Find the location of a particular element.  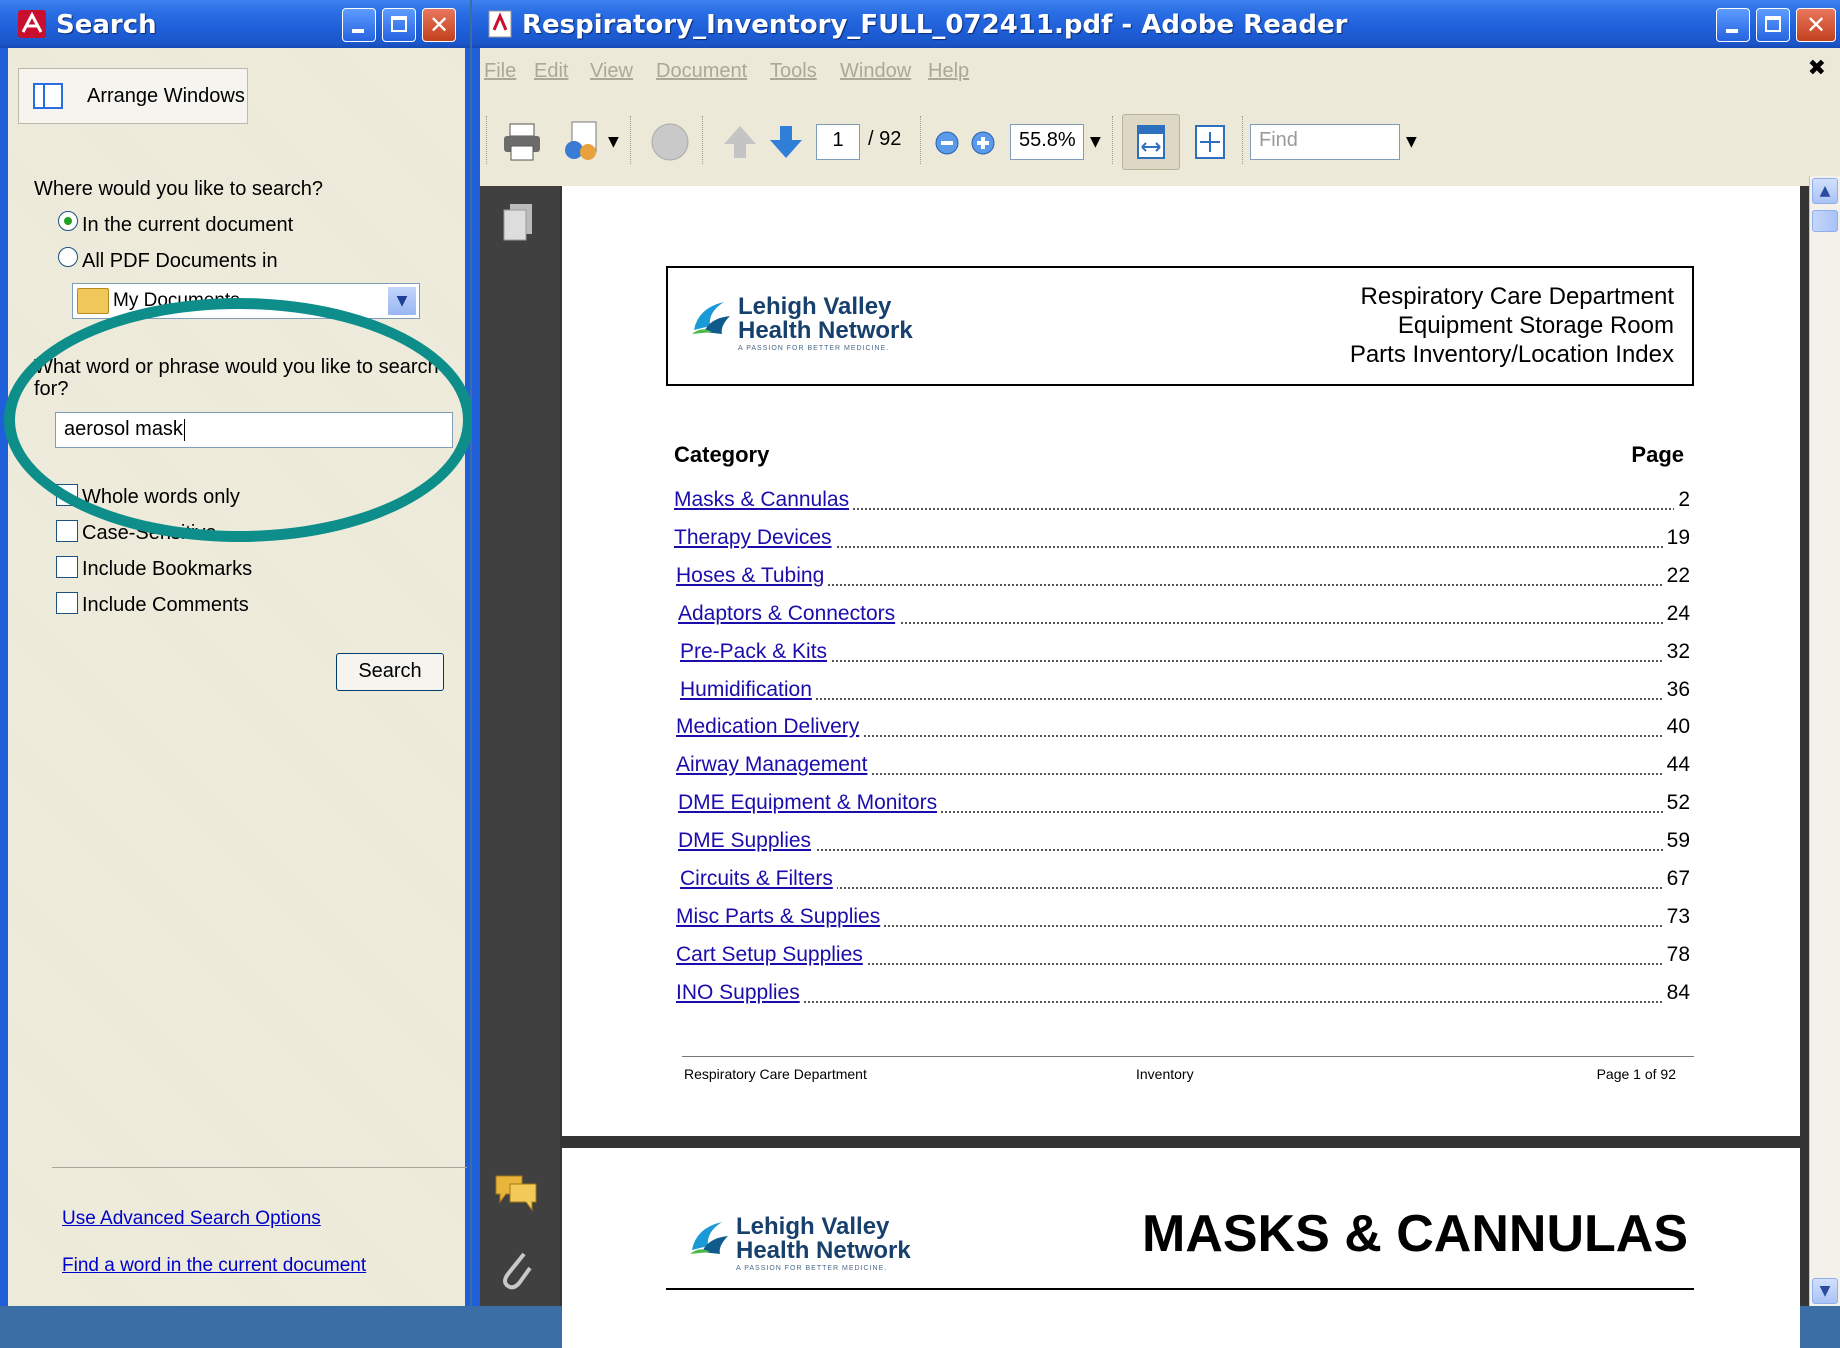

menu-window: Window is located at coordinates (875, 71).